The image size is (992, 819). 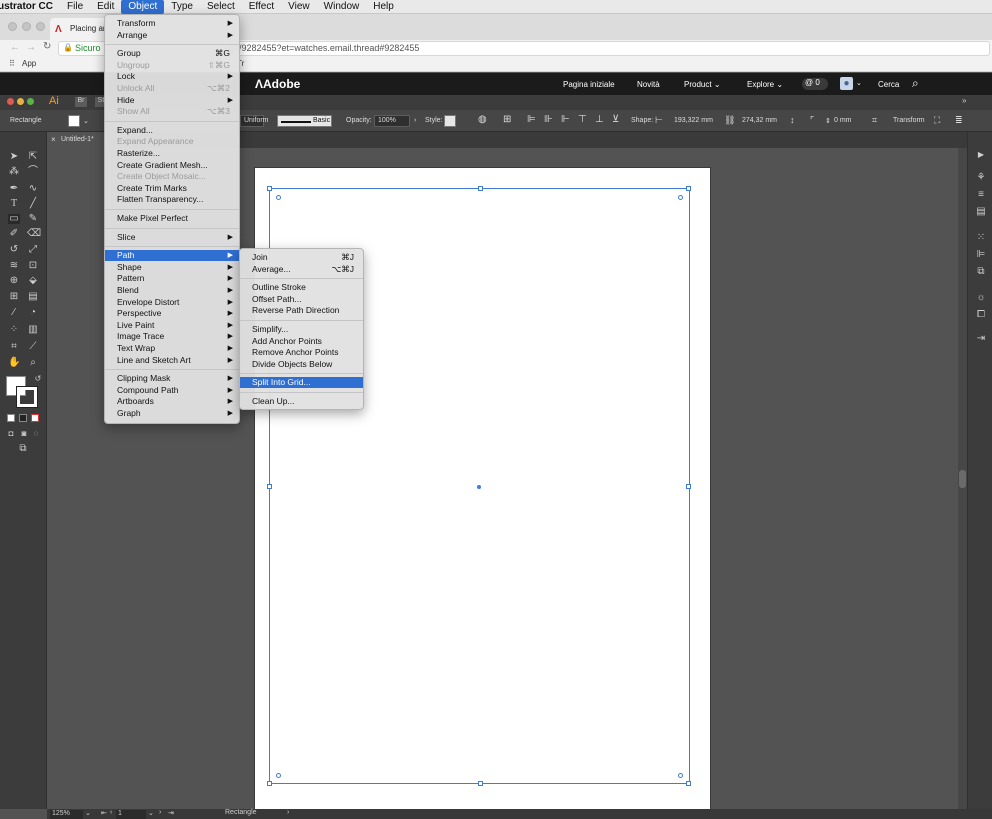 What do you see at coordinates (888, 84) in the screenshot?
I see `search-label: Cerca` at bounding box center [888, 84].